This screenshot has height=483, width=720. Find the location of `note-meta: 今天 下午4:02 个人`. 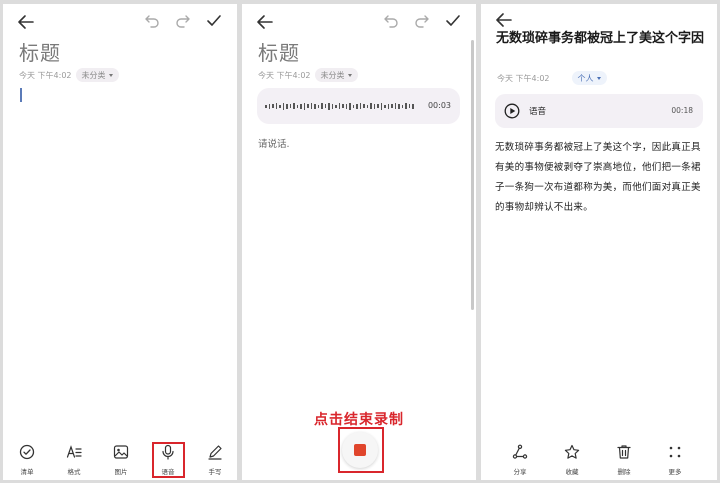

note-meta: 今天 下午4:02 个人 is located at coordinates (552, 78).